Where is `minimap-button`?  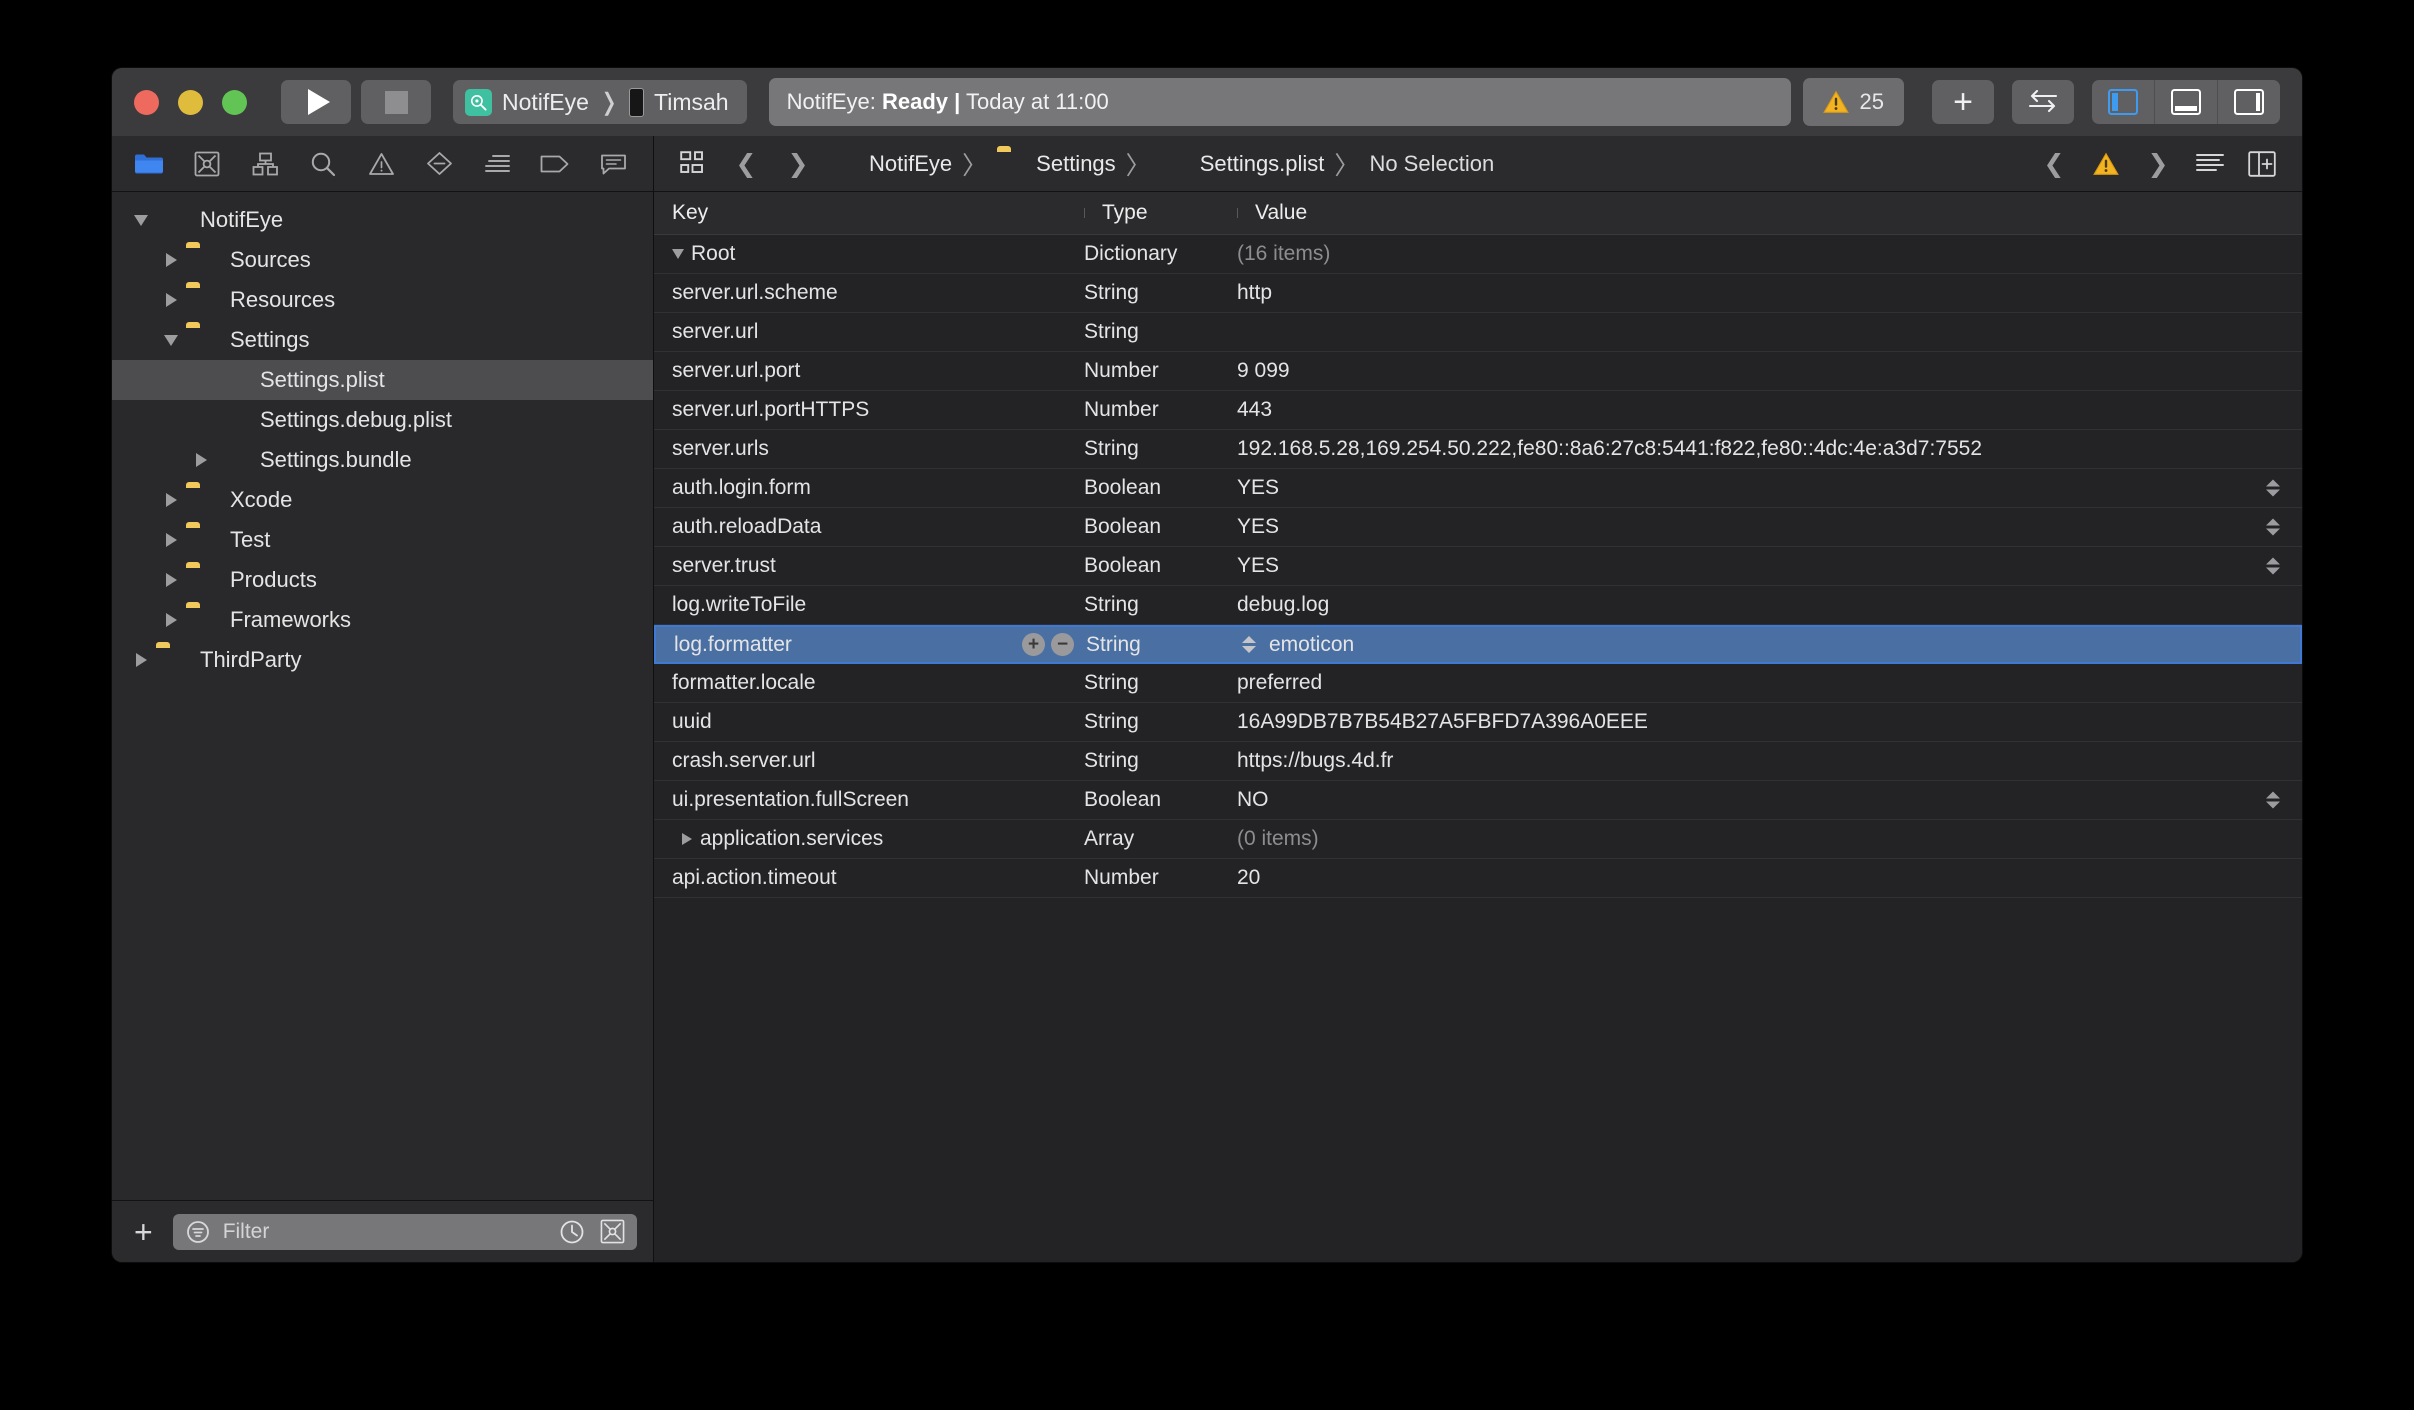
minimap-button is located at coordinates (2210, 164).